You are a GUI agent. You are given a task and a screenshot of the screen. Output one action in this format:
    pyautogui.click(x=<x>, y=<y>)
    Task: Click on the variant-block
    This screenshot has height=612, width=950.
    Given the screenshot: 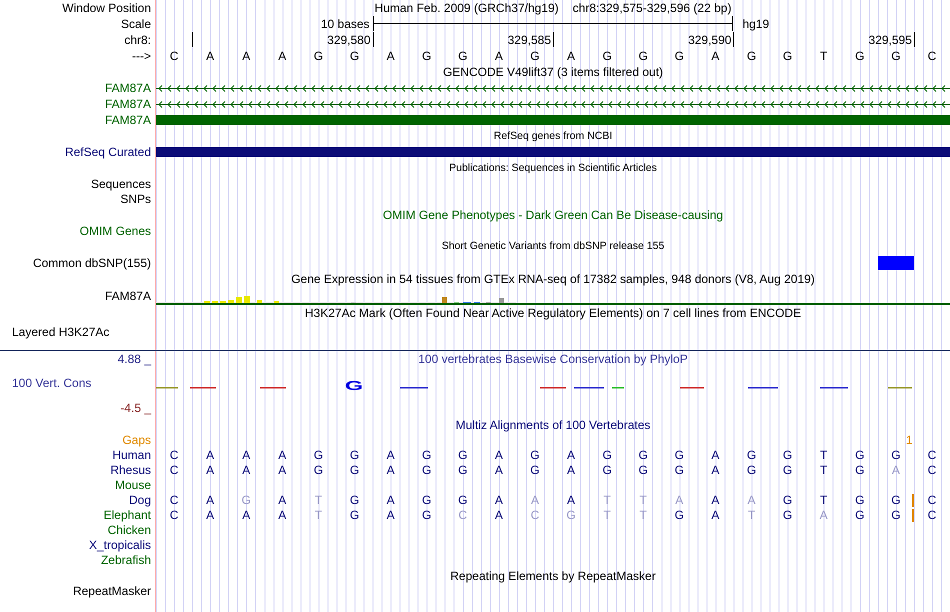 What is the action you would take?
    pyautogui.click(x=896, y=263)
    